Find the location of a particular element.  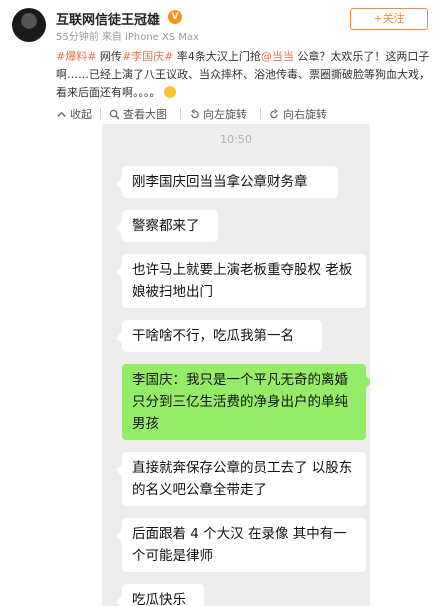

collect-button: 收起 is located at coordinates (74, 114).